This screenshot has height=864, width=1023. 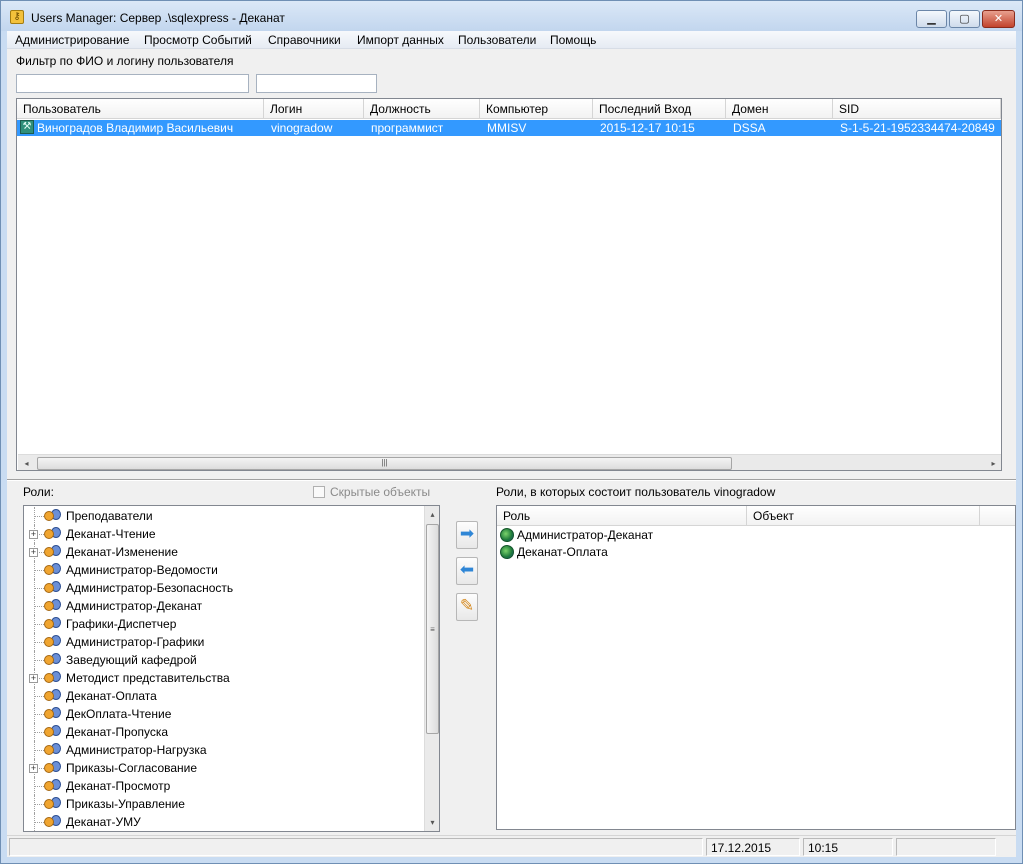 What do you see at coordinates (562, 552) in the screenshot?
I see `role-label: Деканат-Оплата` at bounding box center [562, 552].